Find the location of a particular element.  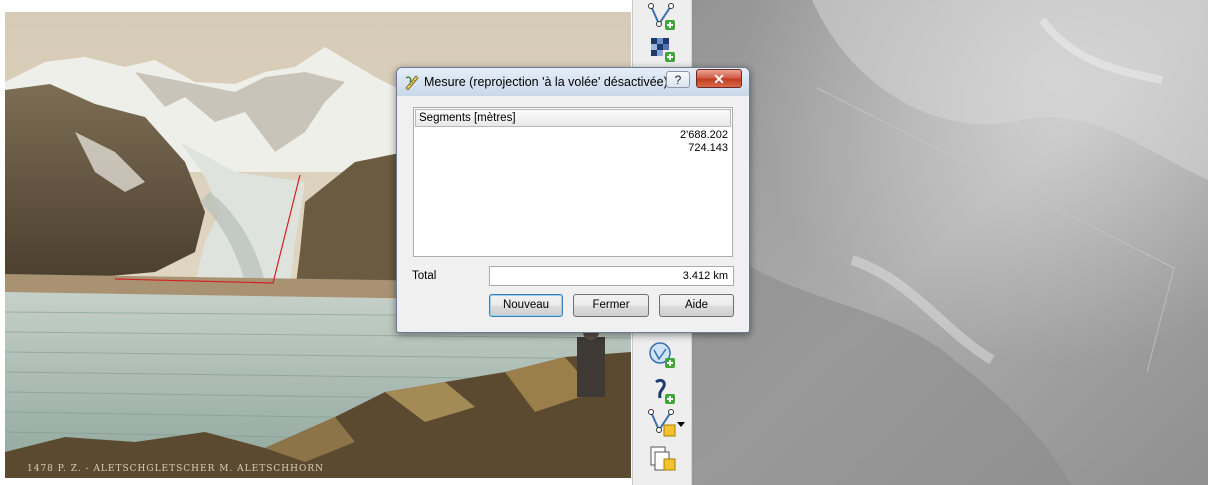

ruler-icon is located at coordinates (412, 82).